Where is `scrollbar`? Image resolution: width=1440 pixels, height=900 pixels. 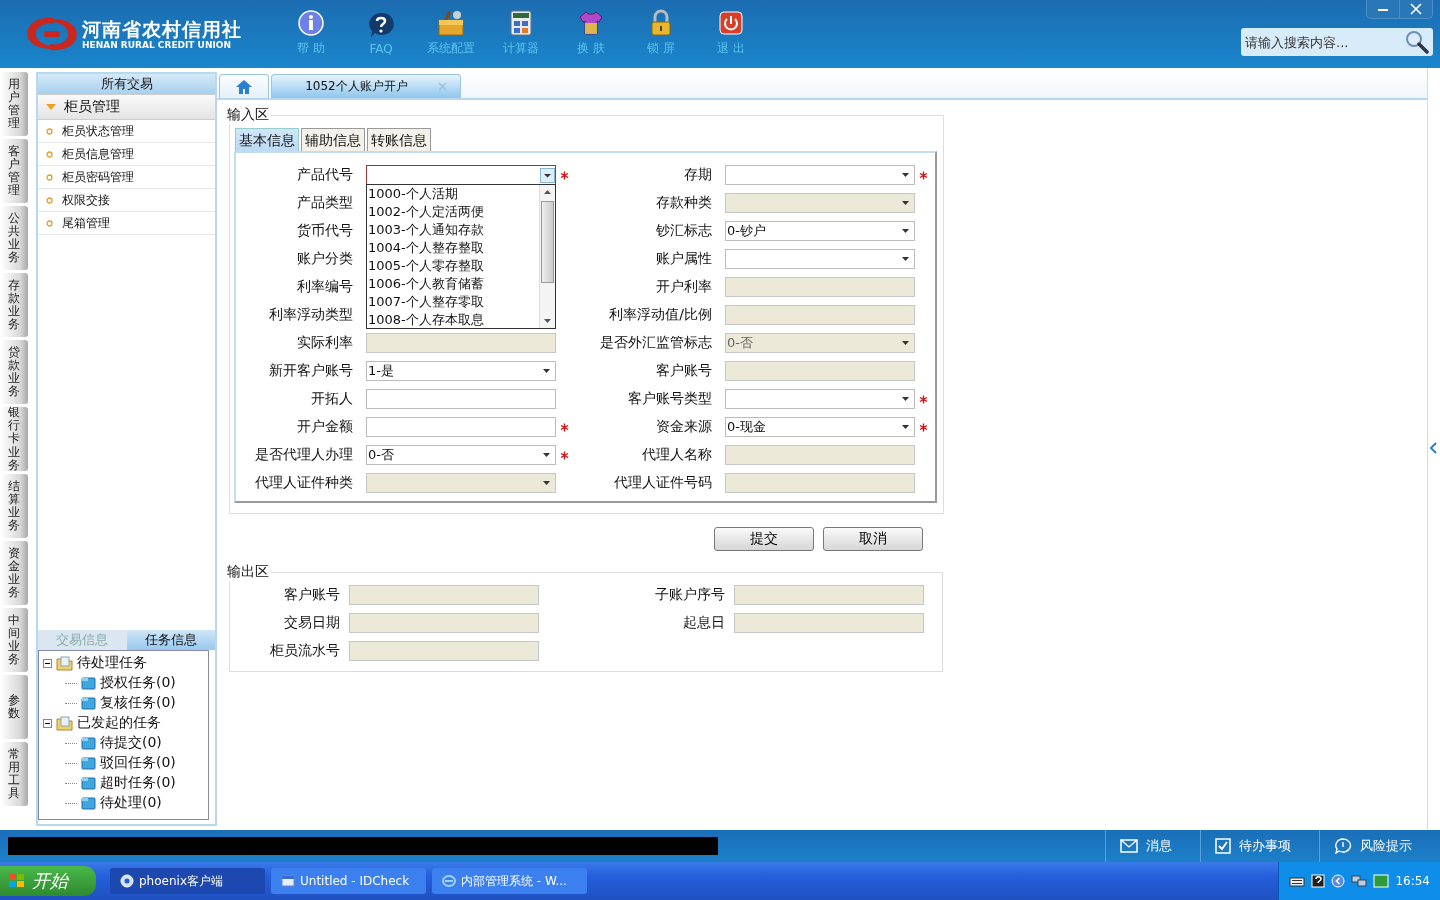
scrollbar is located at coordinates (547, 256).